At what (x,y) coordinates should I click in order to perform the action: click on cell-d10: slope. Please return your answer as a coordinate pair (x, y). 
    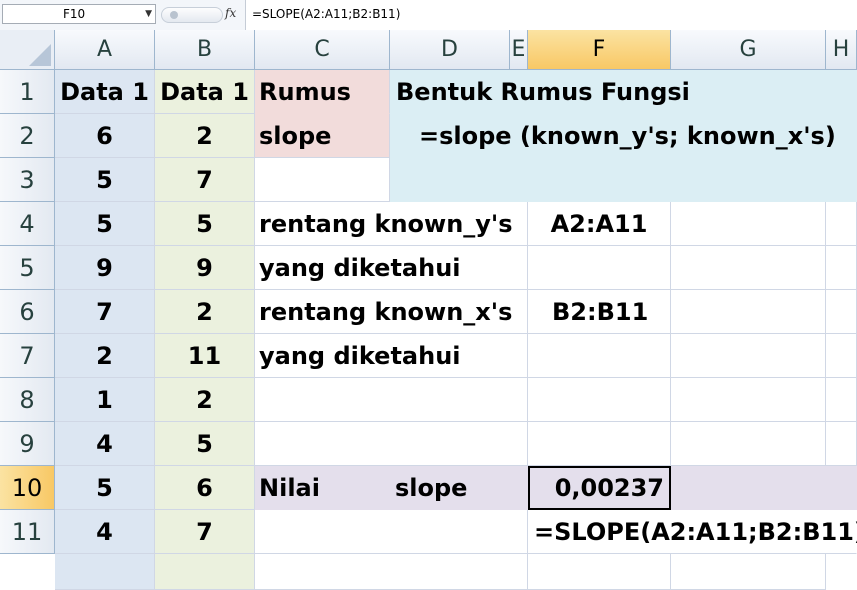
    Looking at the image, I should click on (459, 488).